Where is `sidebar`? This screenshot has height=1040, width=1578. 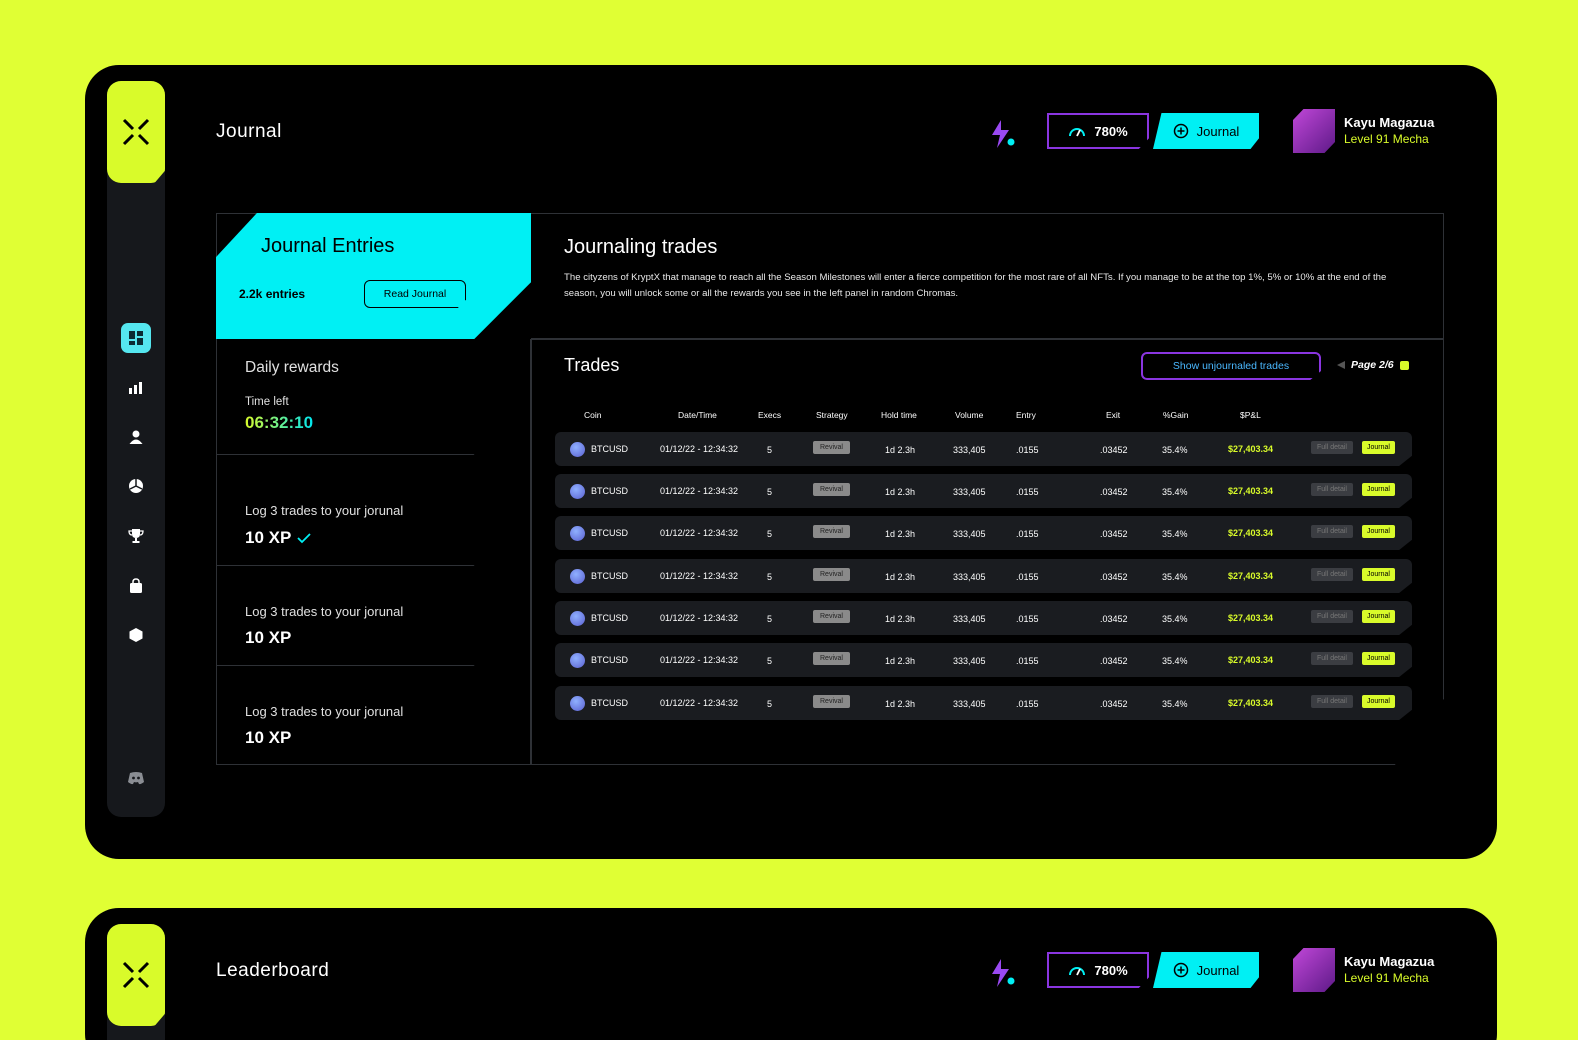 sidebar is located at coordinates (136, 449).